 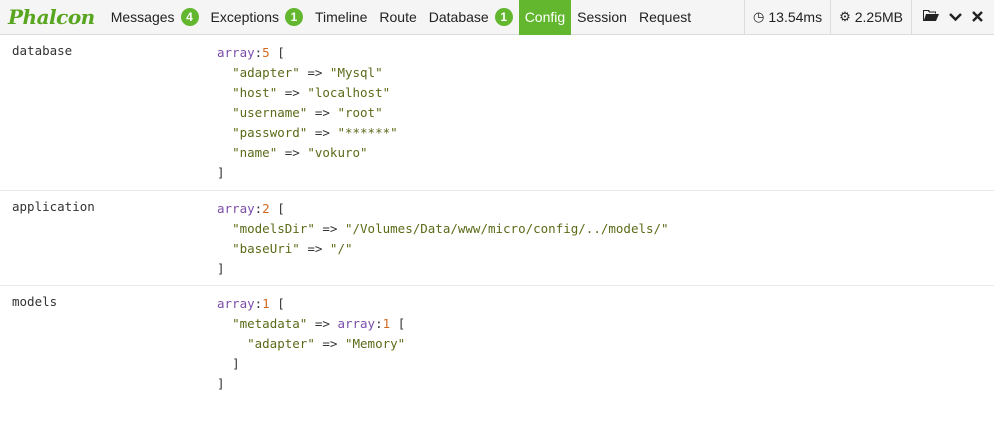 I want to click on folder-open-icon, so click(x=931, y=17).